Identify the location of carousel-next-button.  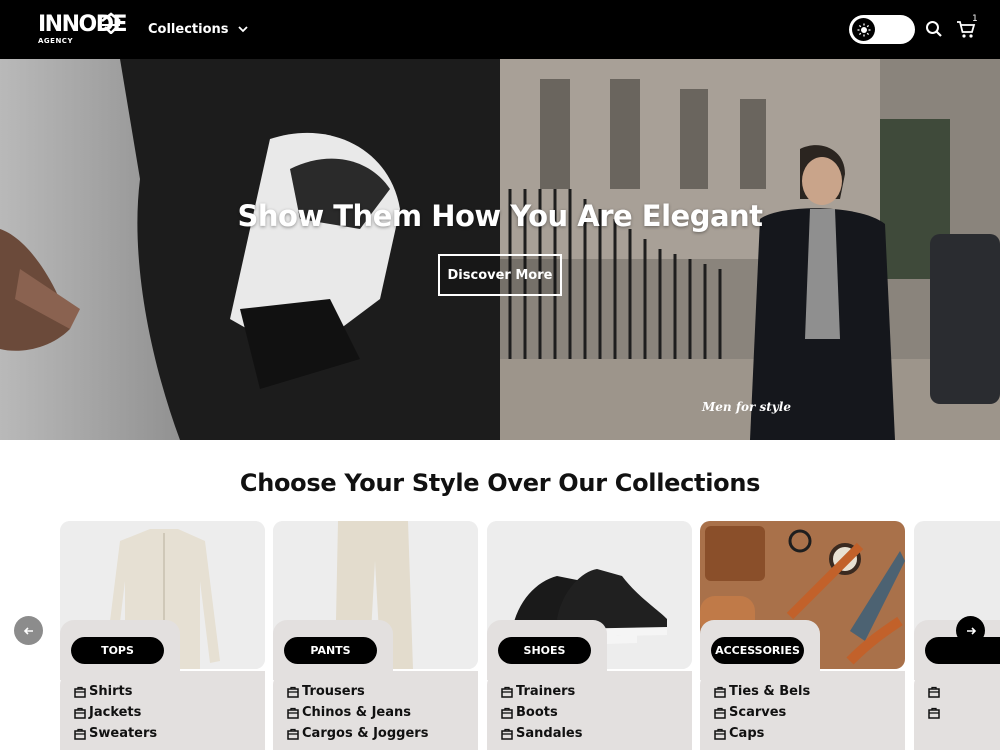
(970, 630).